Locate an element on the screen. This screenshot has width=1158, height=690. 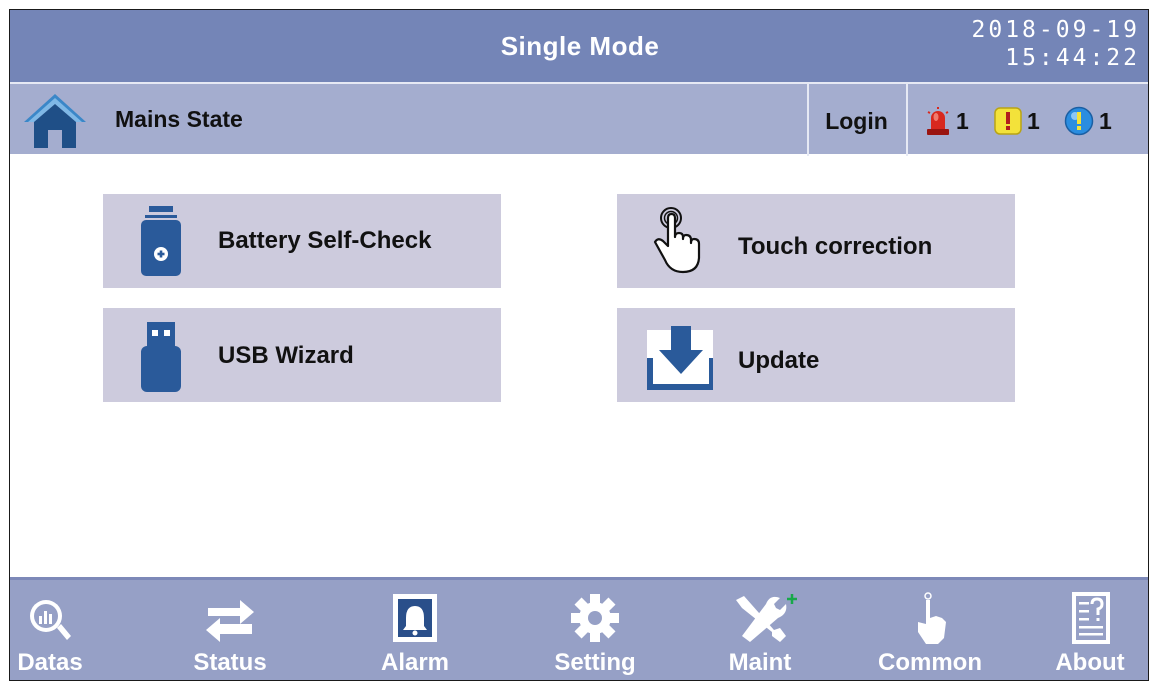
nav-alarm: Alarm is located at coordinates (415, 630).